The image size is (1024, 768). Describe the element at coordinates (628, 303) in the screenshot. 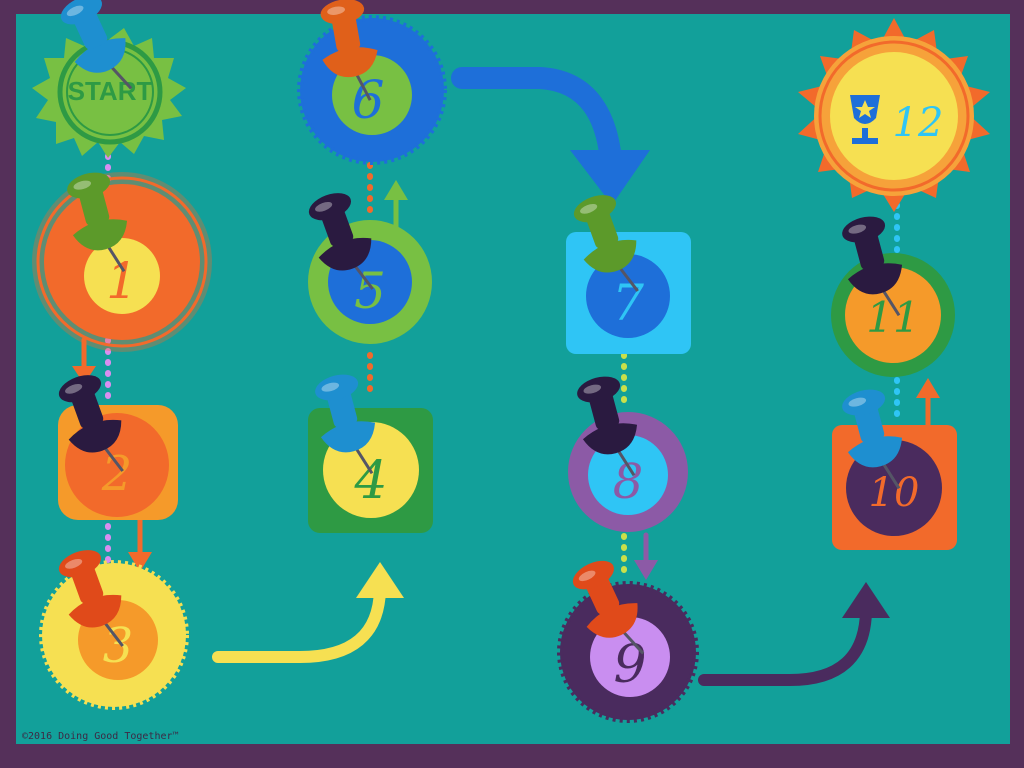

I see `space-7-number: 7` at that location.